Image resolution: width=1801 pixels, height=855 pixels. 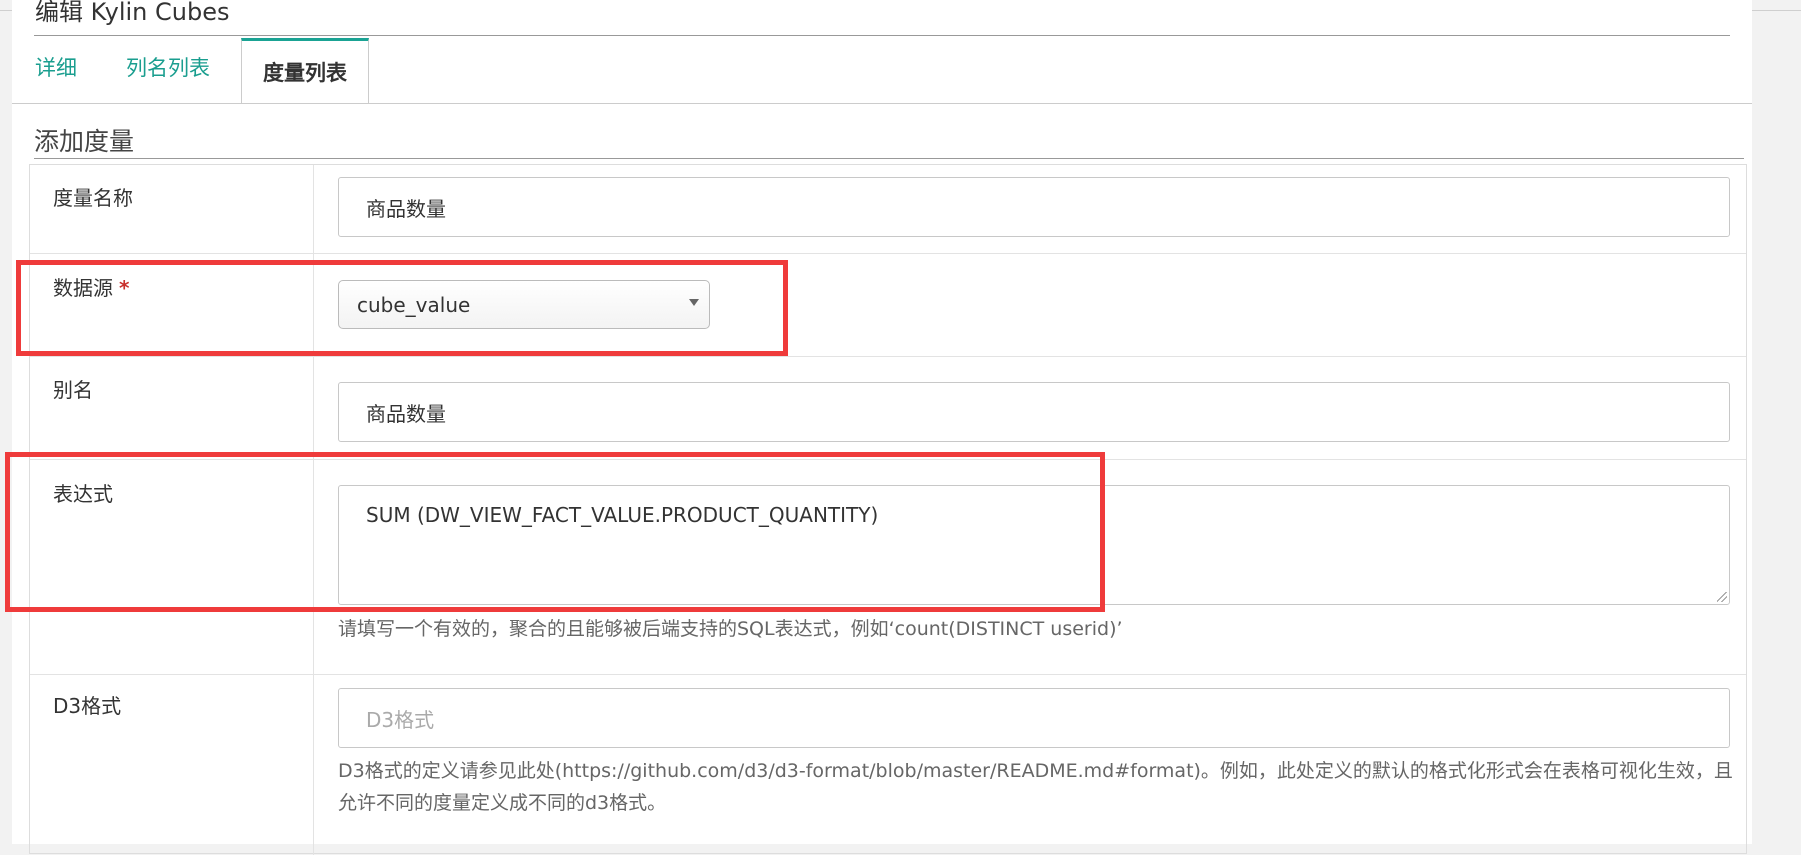 I want to click on datasource-select: cube_value, so click(x=524, y=304).